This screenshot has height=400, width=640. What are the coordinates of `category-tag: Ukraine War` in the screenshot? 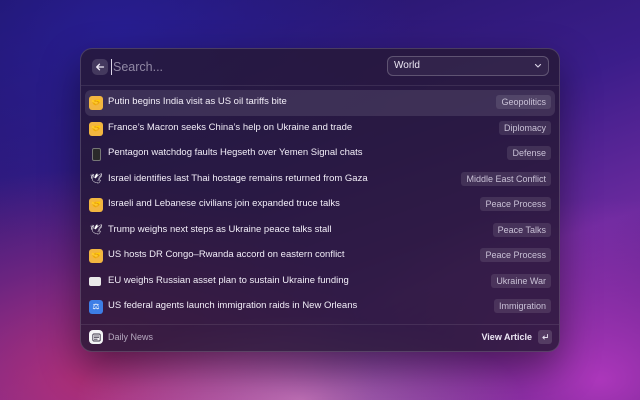 It's located at (521, 280).